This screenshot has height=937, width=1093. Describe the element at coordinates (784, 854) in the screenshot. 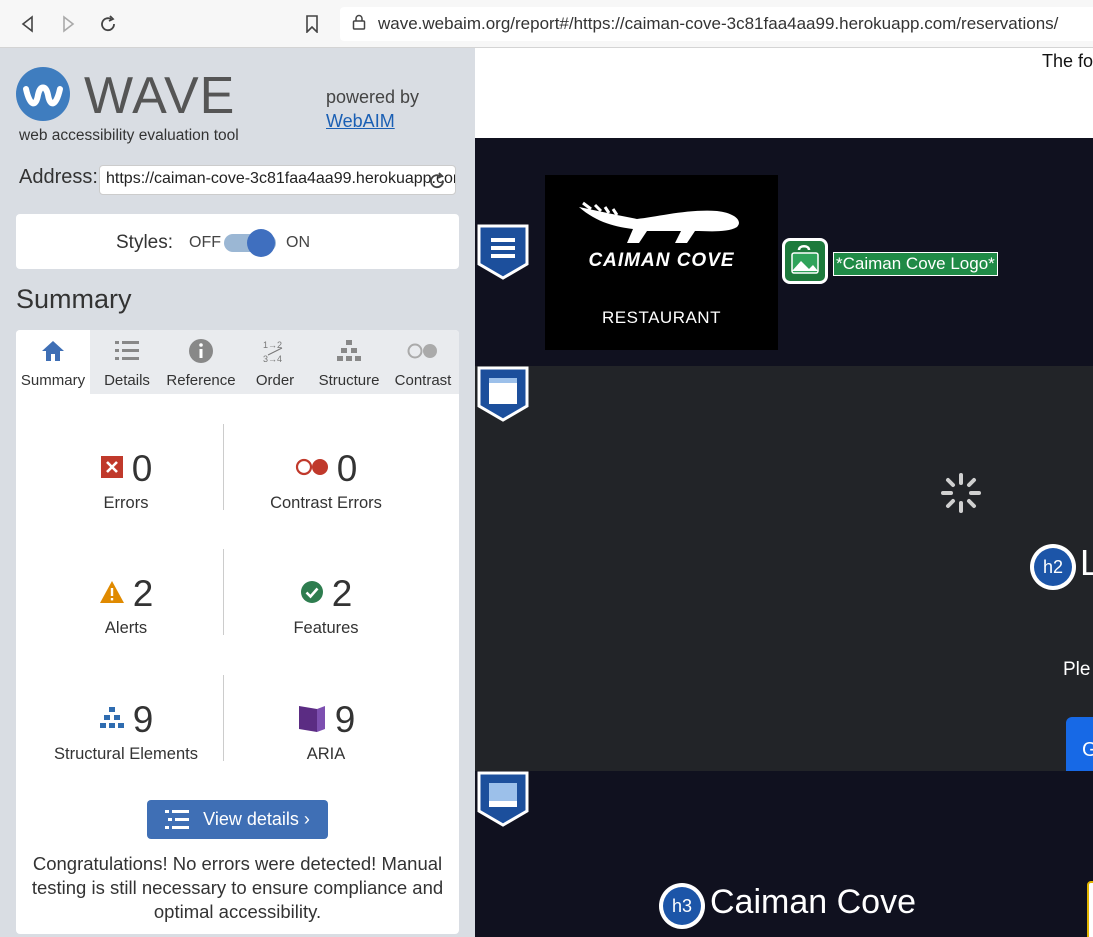

I see `preview-footer-band: h3 Caiman Cove` at that location.